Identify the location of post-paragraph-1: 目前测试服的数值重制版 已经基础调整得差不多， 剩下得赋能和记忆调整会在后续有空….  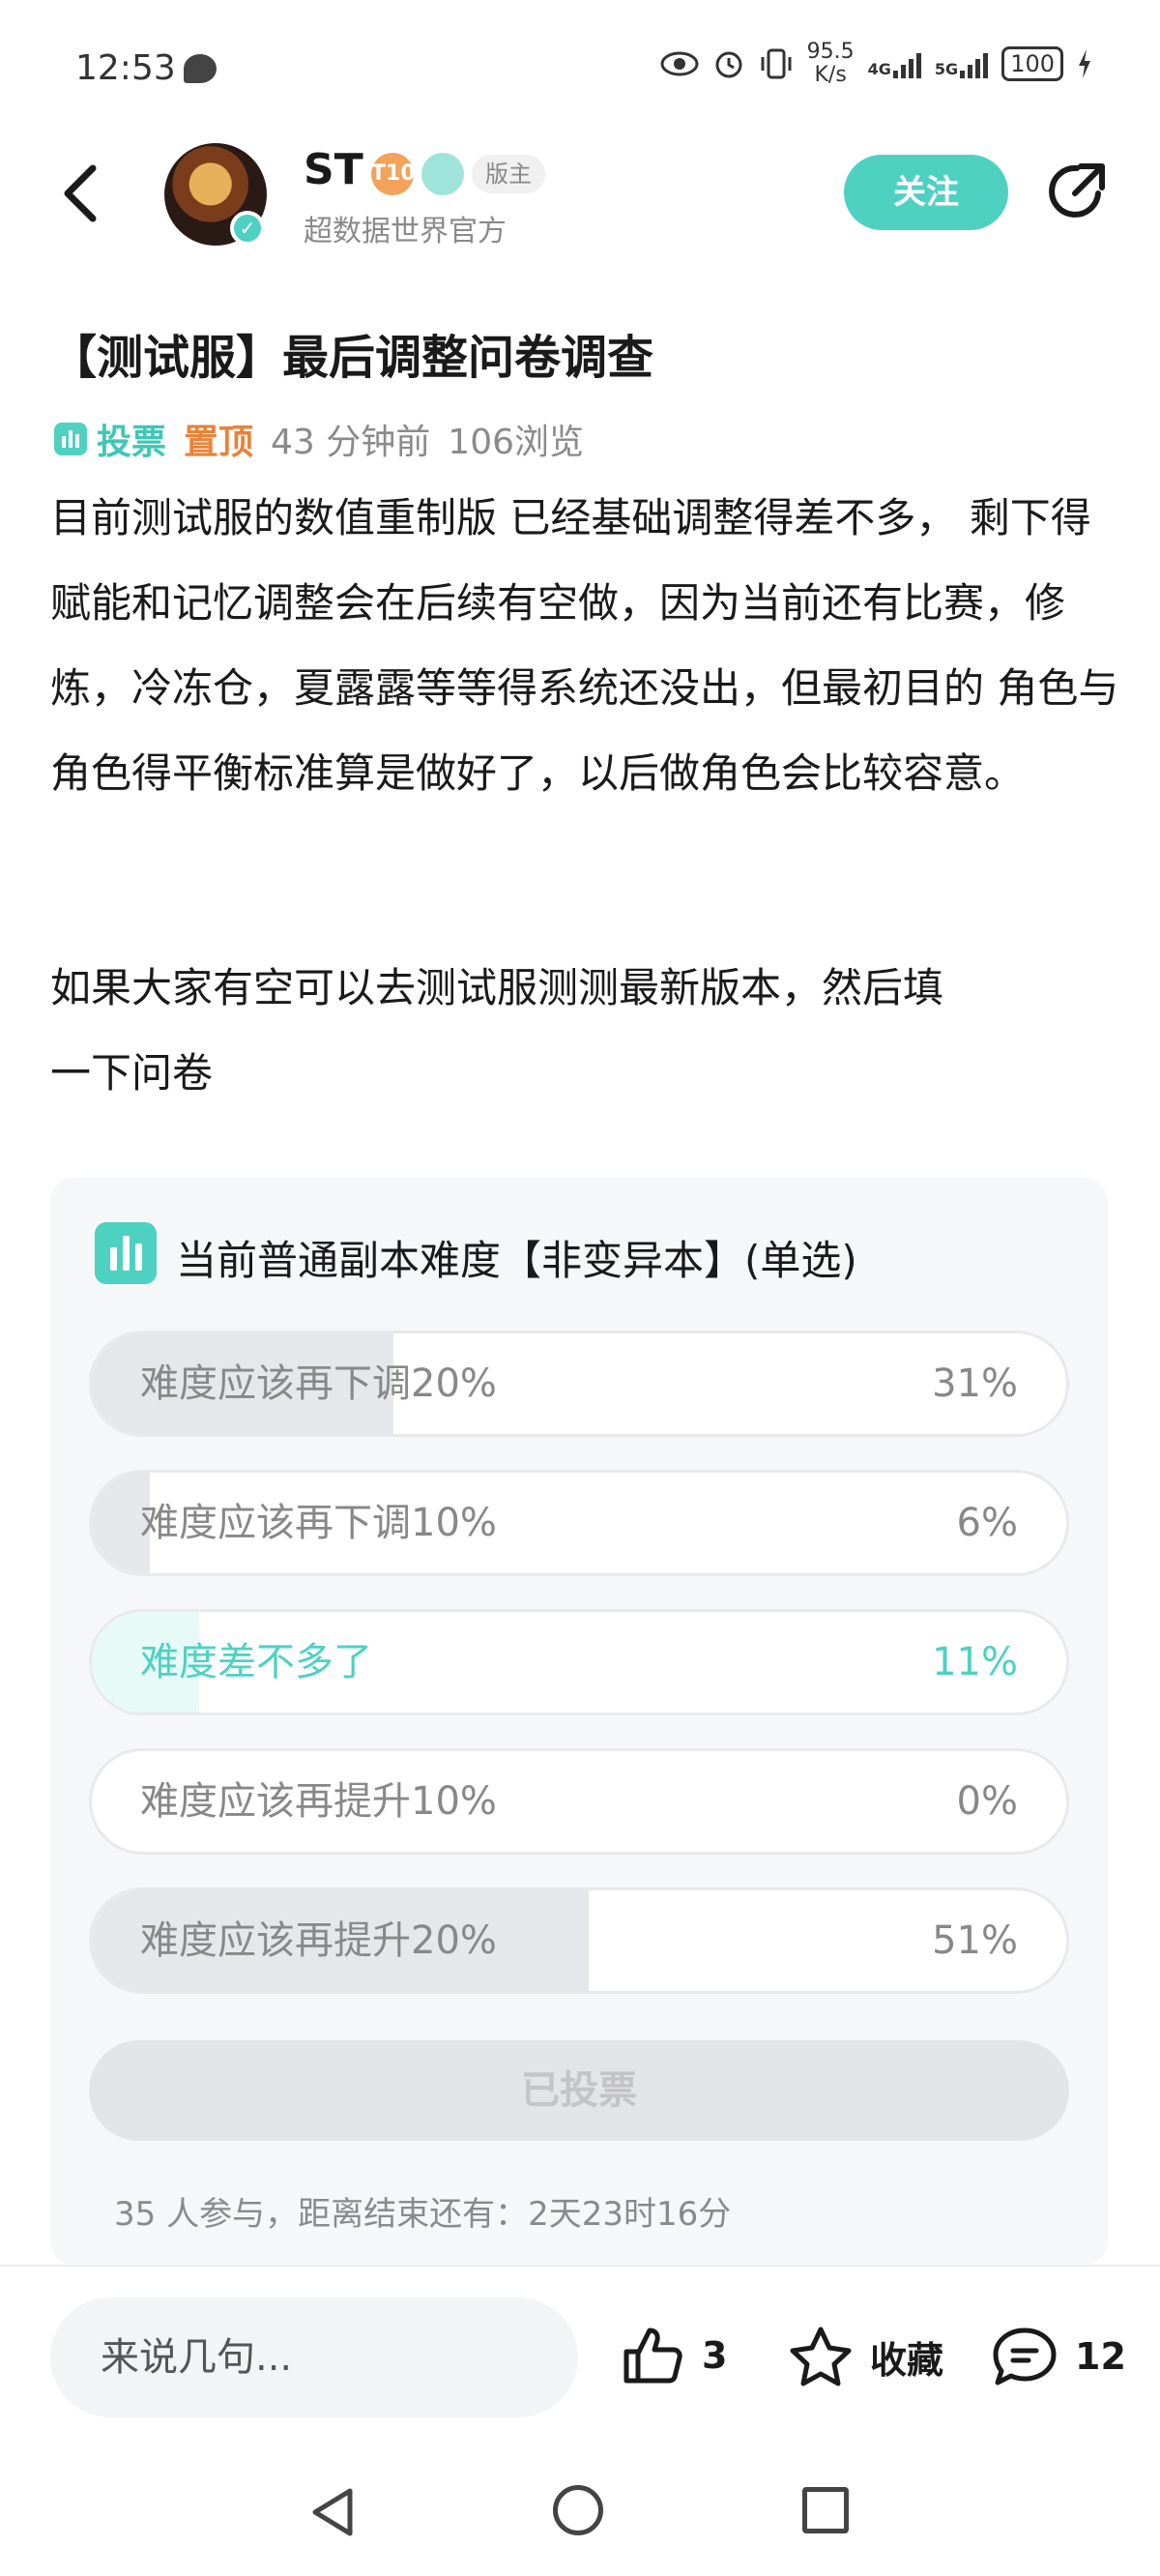
(584, 645).